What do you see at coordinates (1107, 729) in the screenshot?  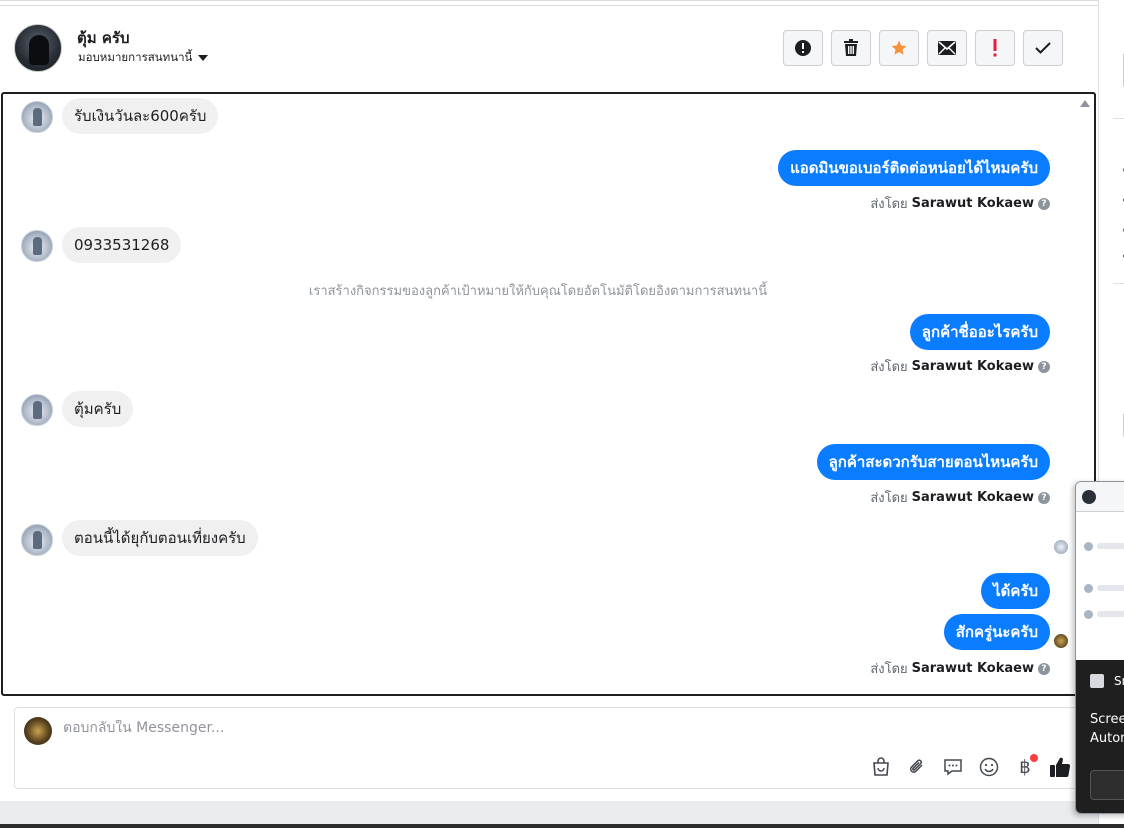 I see `toast-body: Scree Autor` at bounding box center [1107, 729].